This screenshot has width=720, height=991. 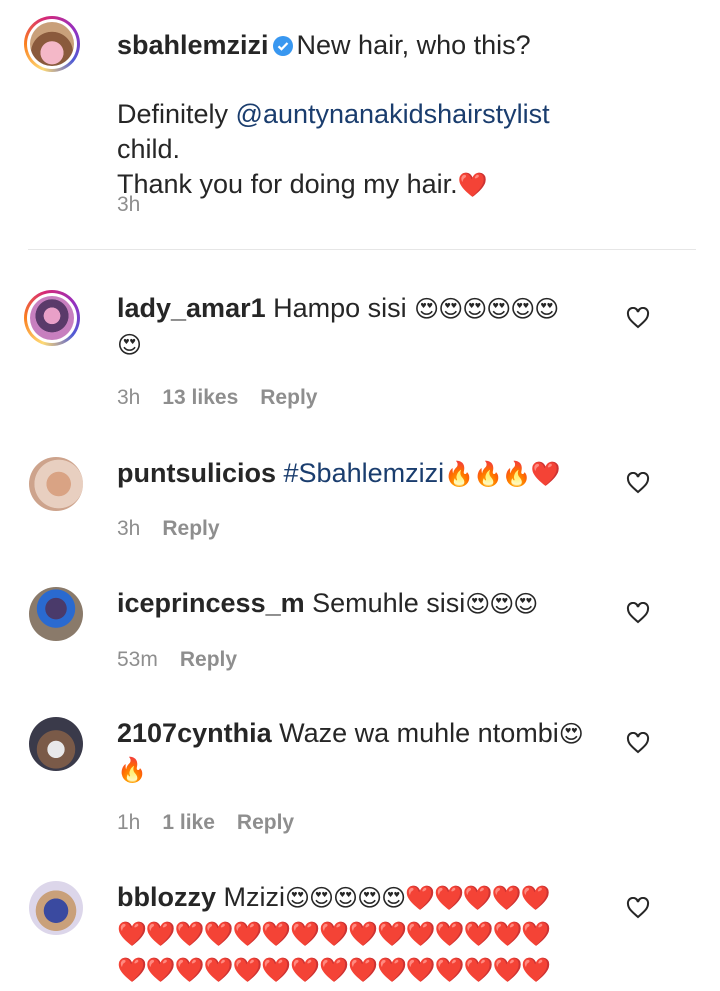 I want to click on comment-text: Waze wa muhle ntombi, so click(x=419, y=733).